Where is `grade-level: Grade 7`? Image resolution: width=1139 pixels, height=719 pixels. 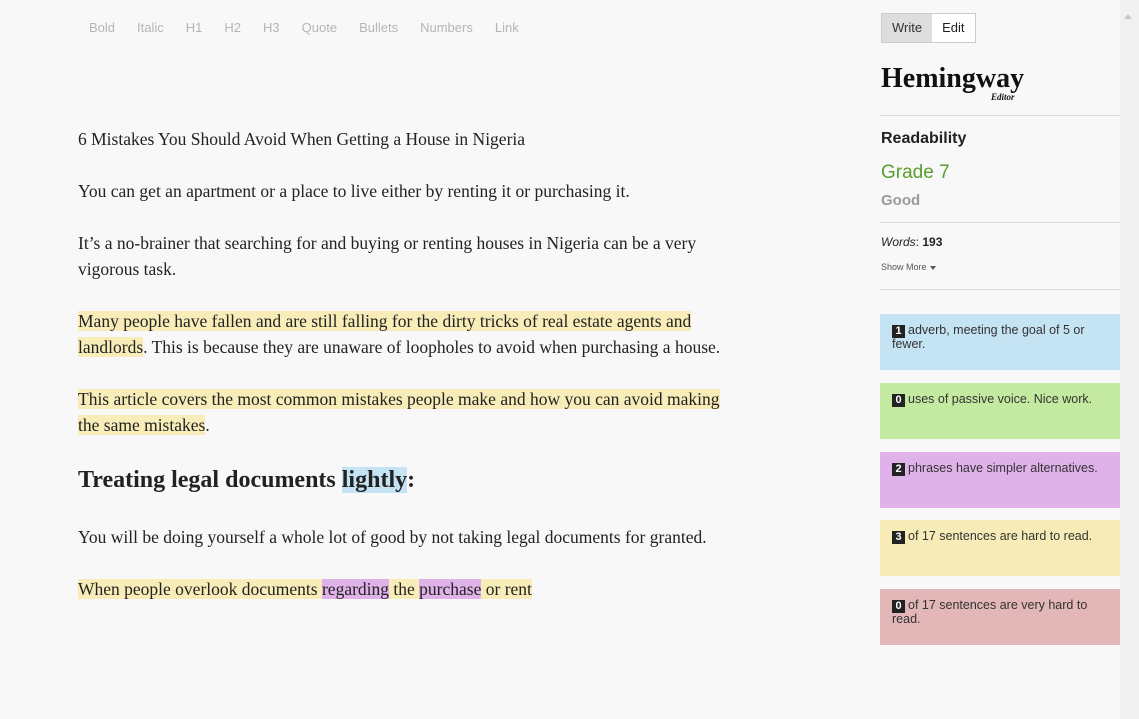
grade-level: Grade 7 is located at coordinates (915, 172).